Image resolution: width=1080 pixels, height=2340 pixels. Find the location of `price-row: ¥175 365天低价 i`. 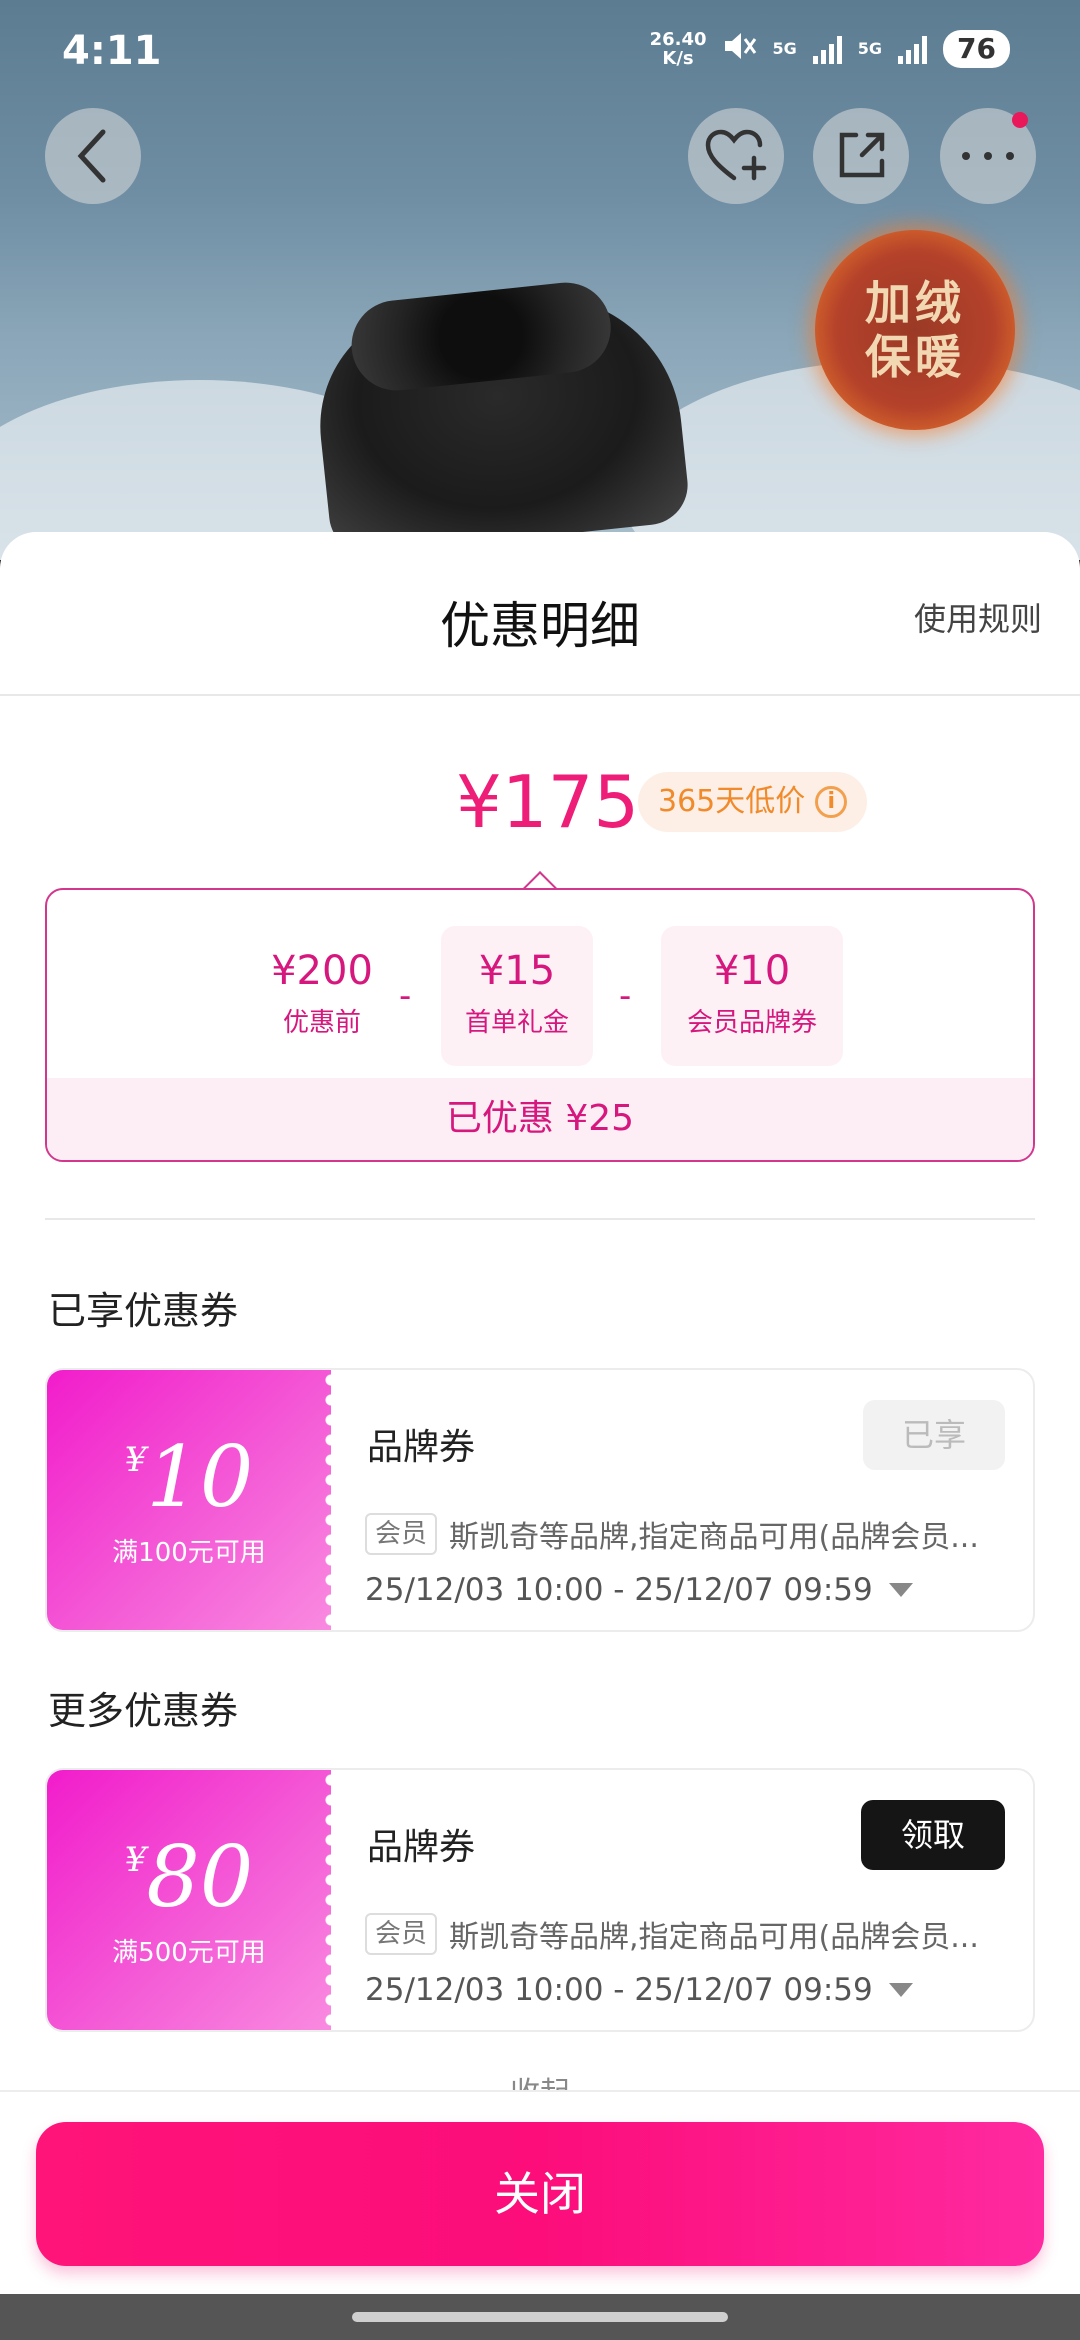

price-row: ¥175 365天低价 i is located at coordinates (540, 810).